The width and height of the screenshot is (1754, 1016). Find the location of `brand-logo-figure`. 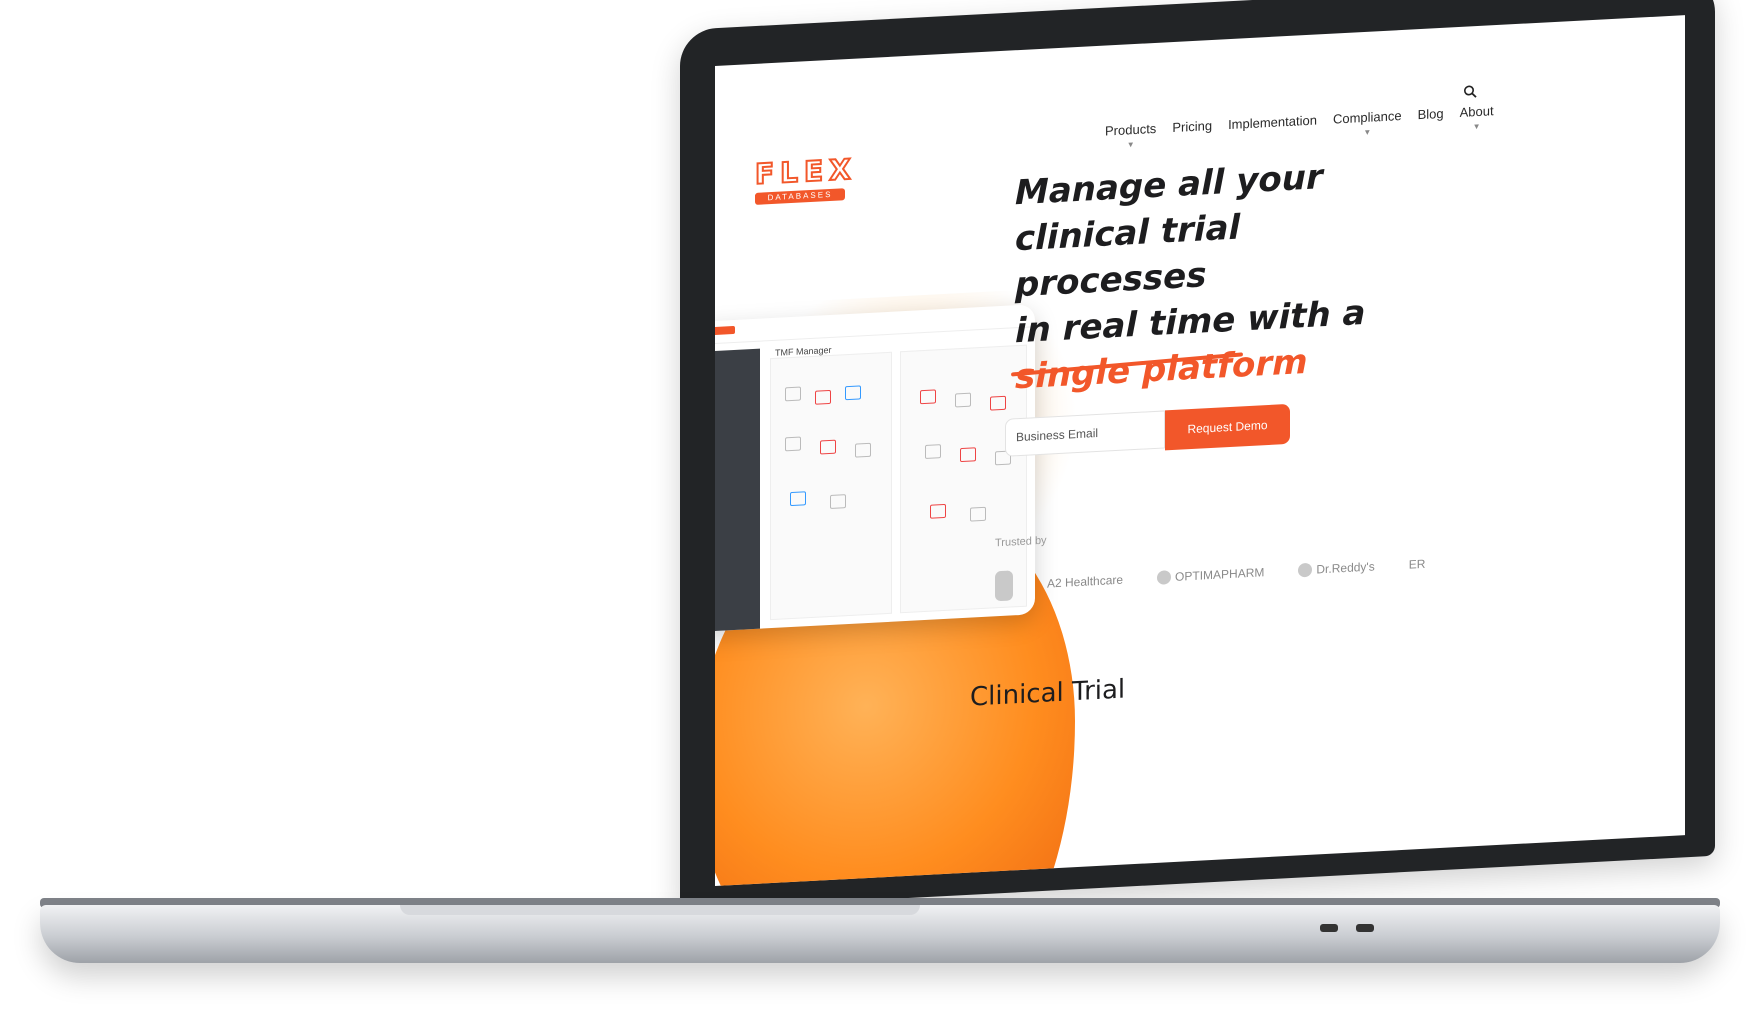

brand-logo-figure is located at coordinates (1004, 586).